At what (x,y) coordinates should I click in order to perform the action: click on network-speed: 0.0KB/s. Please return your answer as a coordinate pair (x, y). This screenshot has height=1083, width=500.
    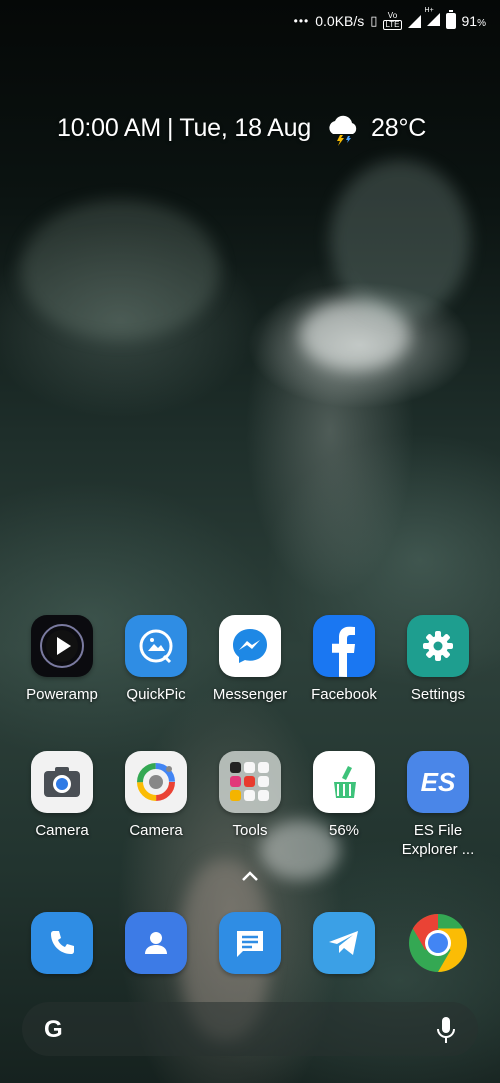
    Looking at the image, I should click on (340, 21).